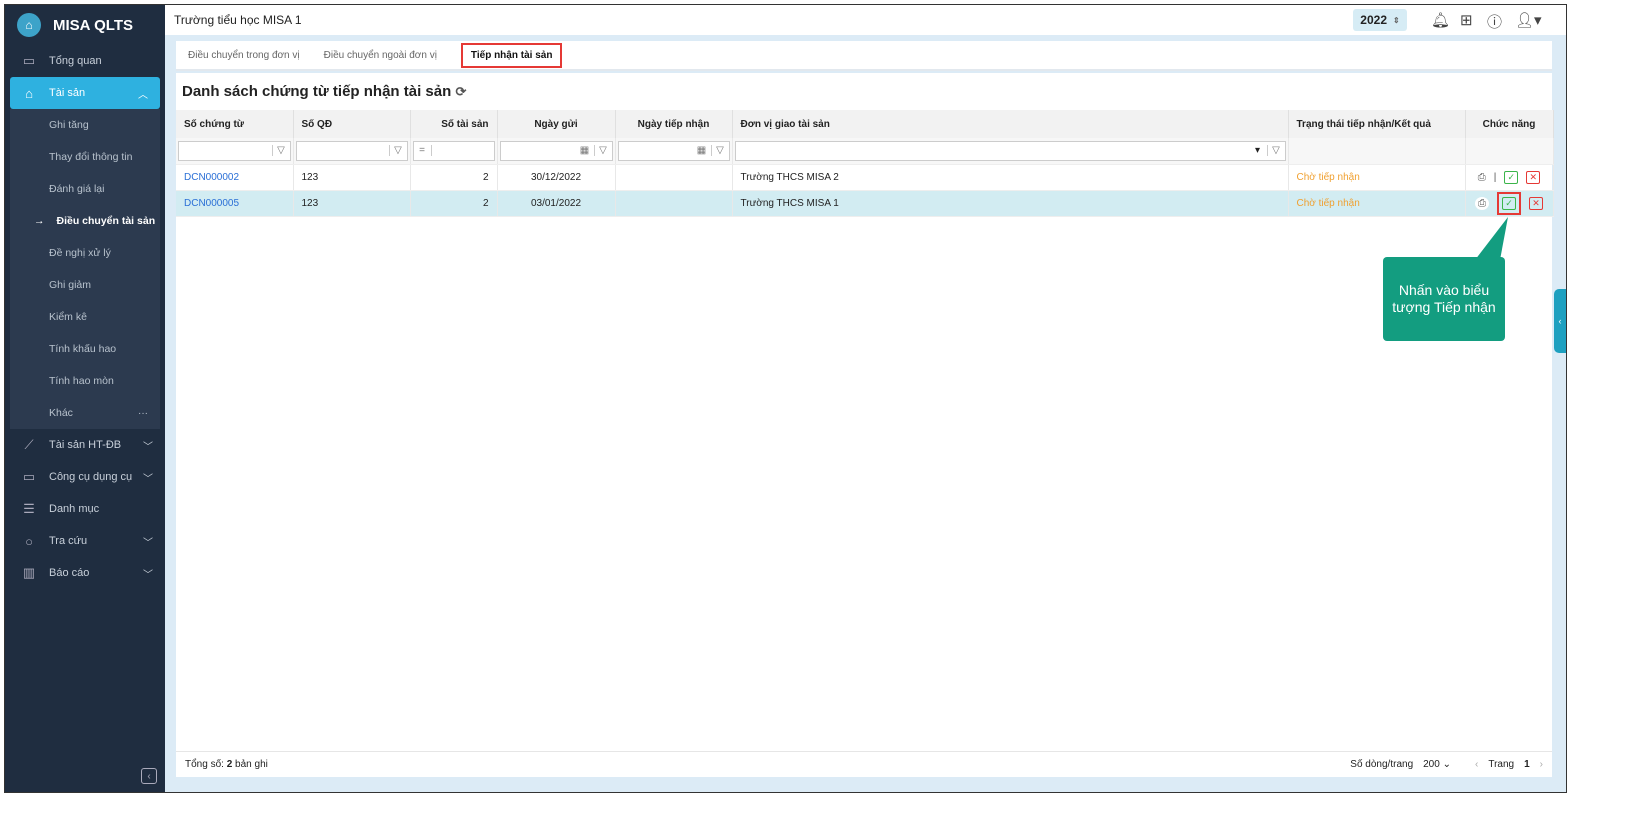 Image resolution: width=1634 pixels, height=828 pixels. What do you see at coordinates (1466, 20) in the screenshot?
I see `apps-icon: ⊞` at bounding box center [1466, 20].